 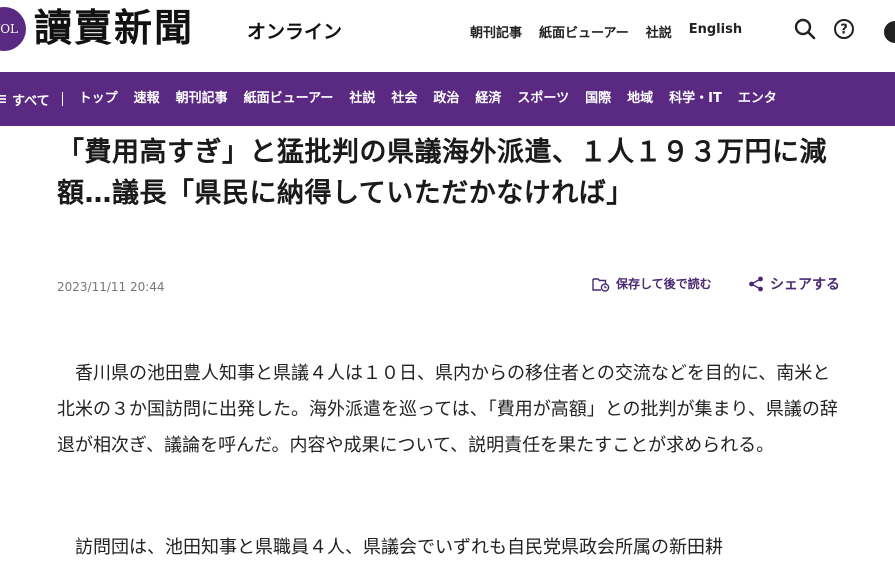 What do you see at coordinates (447, 36) in the screenshot?
I see `site-header: YOL 讀賣新聞 オンライン 朝刊記事 紙面ビューアー 社説 English ?` at bounding box center [447, 36].